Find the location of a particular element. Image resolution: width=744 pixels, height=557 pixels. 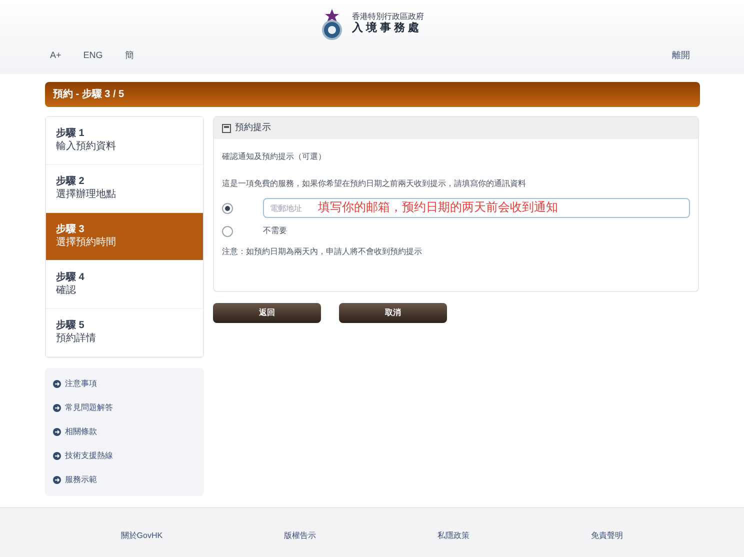

info-link: 常見問題解答 is located at coordinates (89, 408).